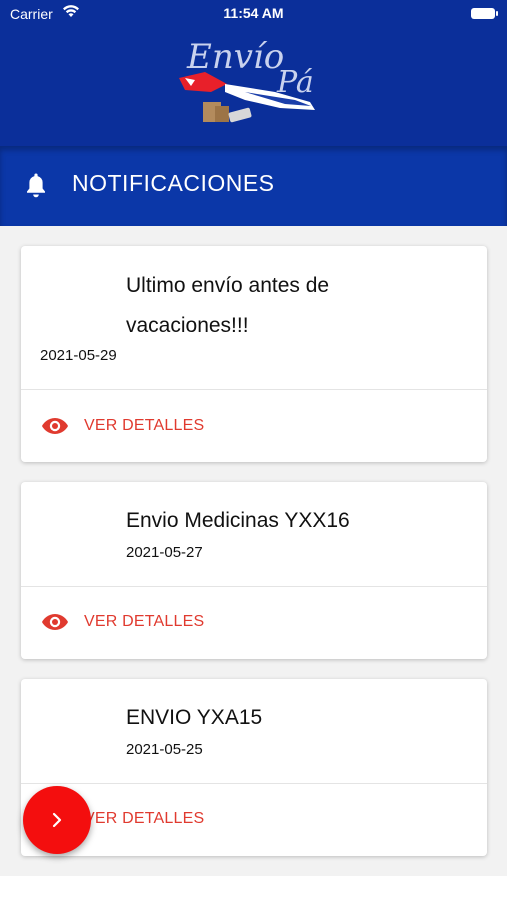  I want to click on page-title-bar: NOTIFICACIONES, so click(253, 186).